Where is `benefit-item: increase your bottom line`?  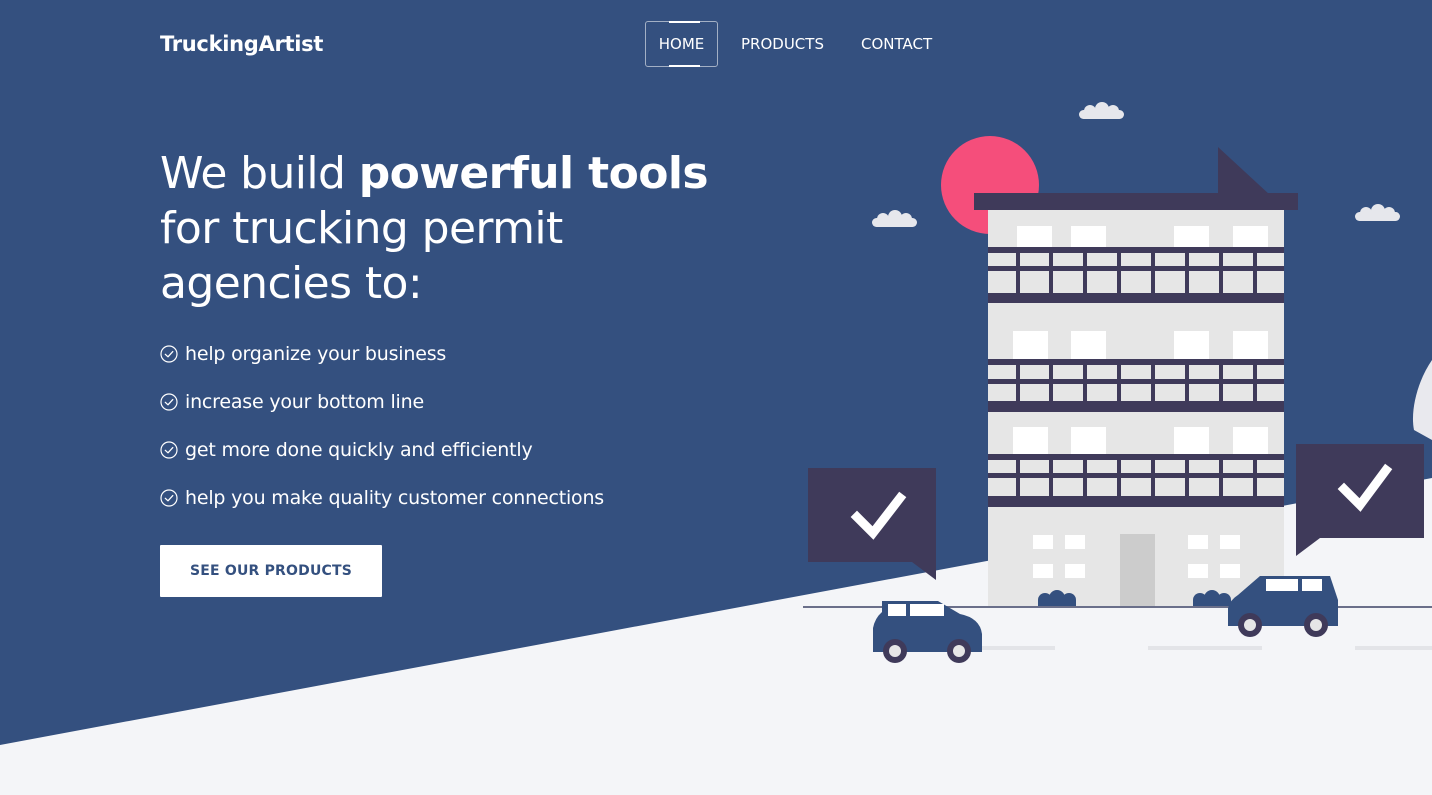
benefit-item: increase your bottom line is located at coordinates (382, 402).